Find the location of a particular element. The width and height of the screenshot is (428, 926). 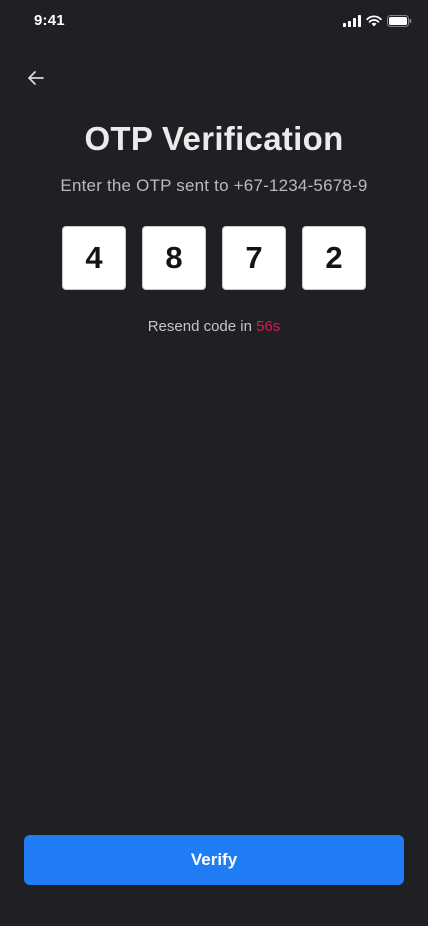

resend-label: Resend code in is located at coordinates (202, 326).